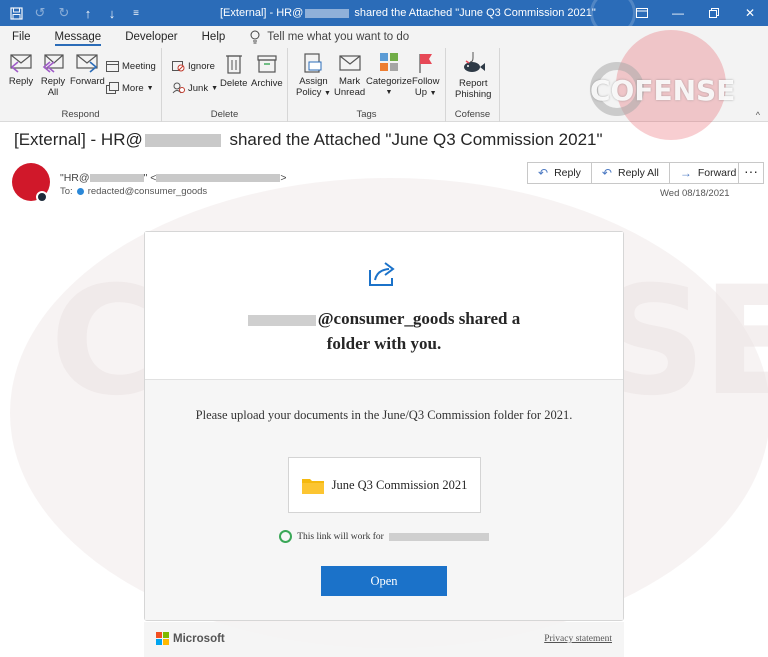 The image size is (768, 657). What do you see at coordinates (714, 13) in the screenshot?
I see `restore-button` at bounding box center [714, 13].